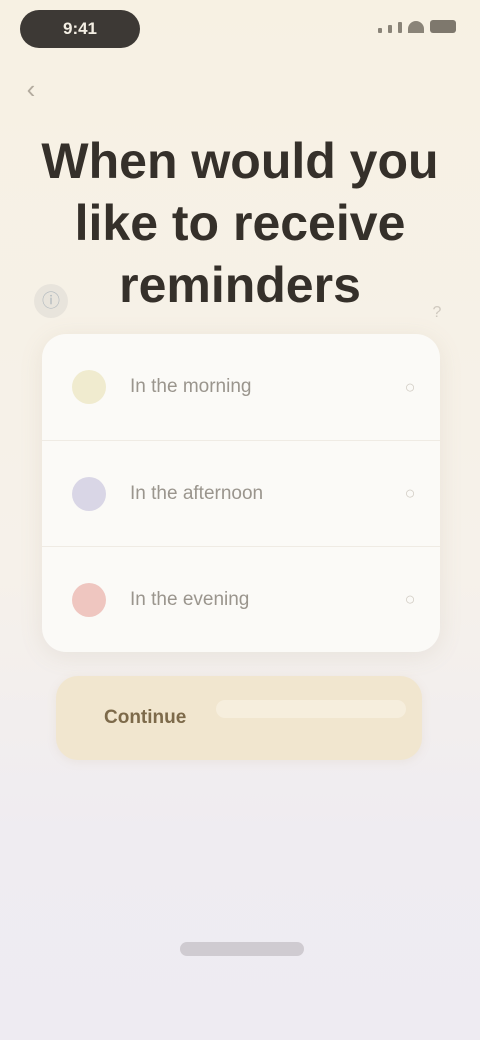 The image size is (480, 1040). Describe the element at coordinates (242, 949) in the screenshot. I see `home-indicator` at that location.